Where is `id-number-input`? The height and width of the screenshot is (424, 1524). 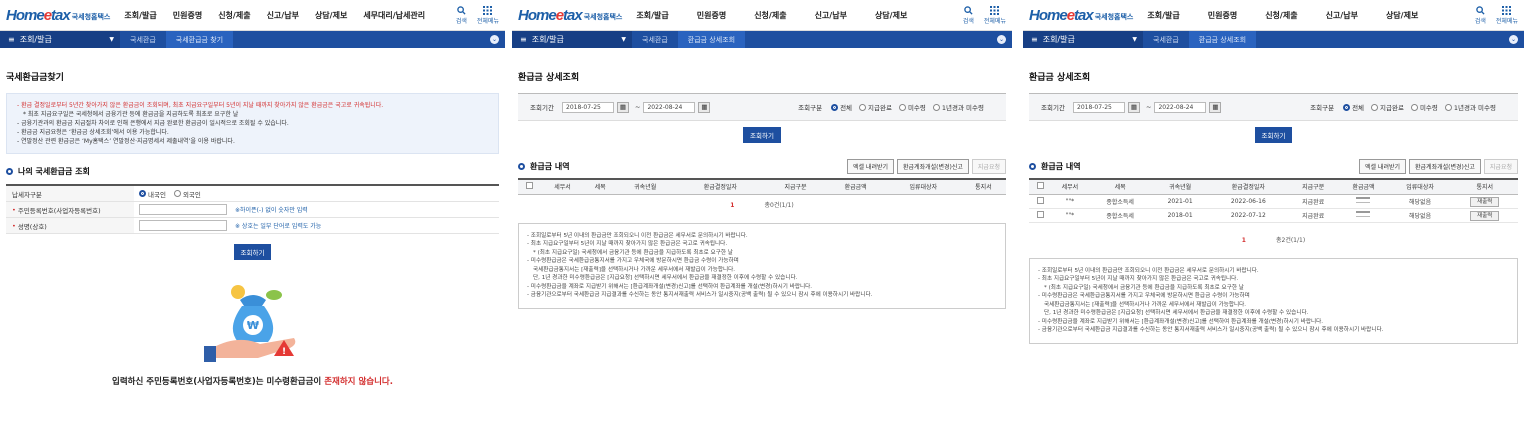
id-number-input is located at coordinates (183, 209).